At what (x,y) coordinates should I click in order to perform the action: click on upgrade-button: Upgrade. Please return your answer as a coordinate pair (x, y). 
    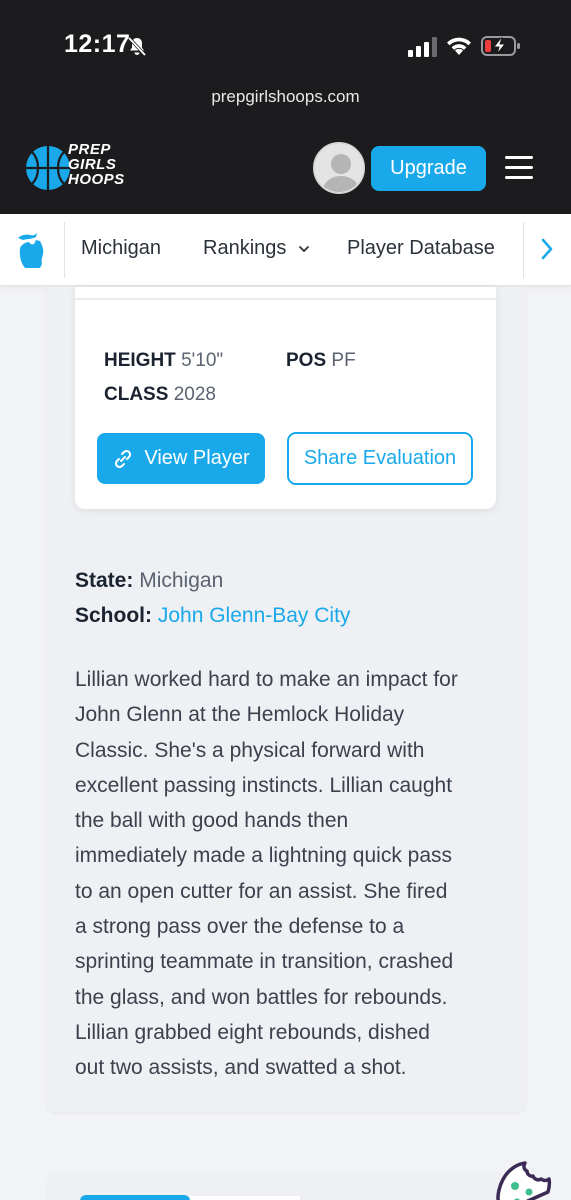
    Looking at the image, I should click on (428, 168).